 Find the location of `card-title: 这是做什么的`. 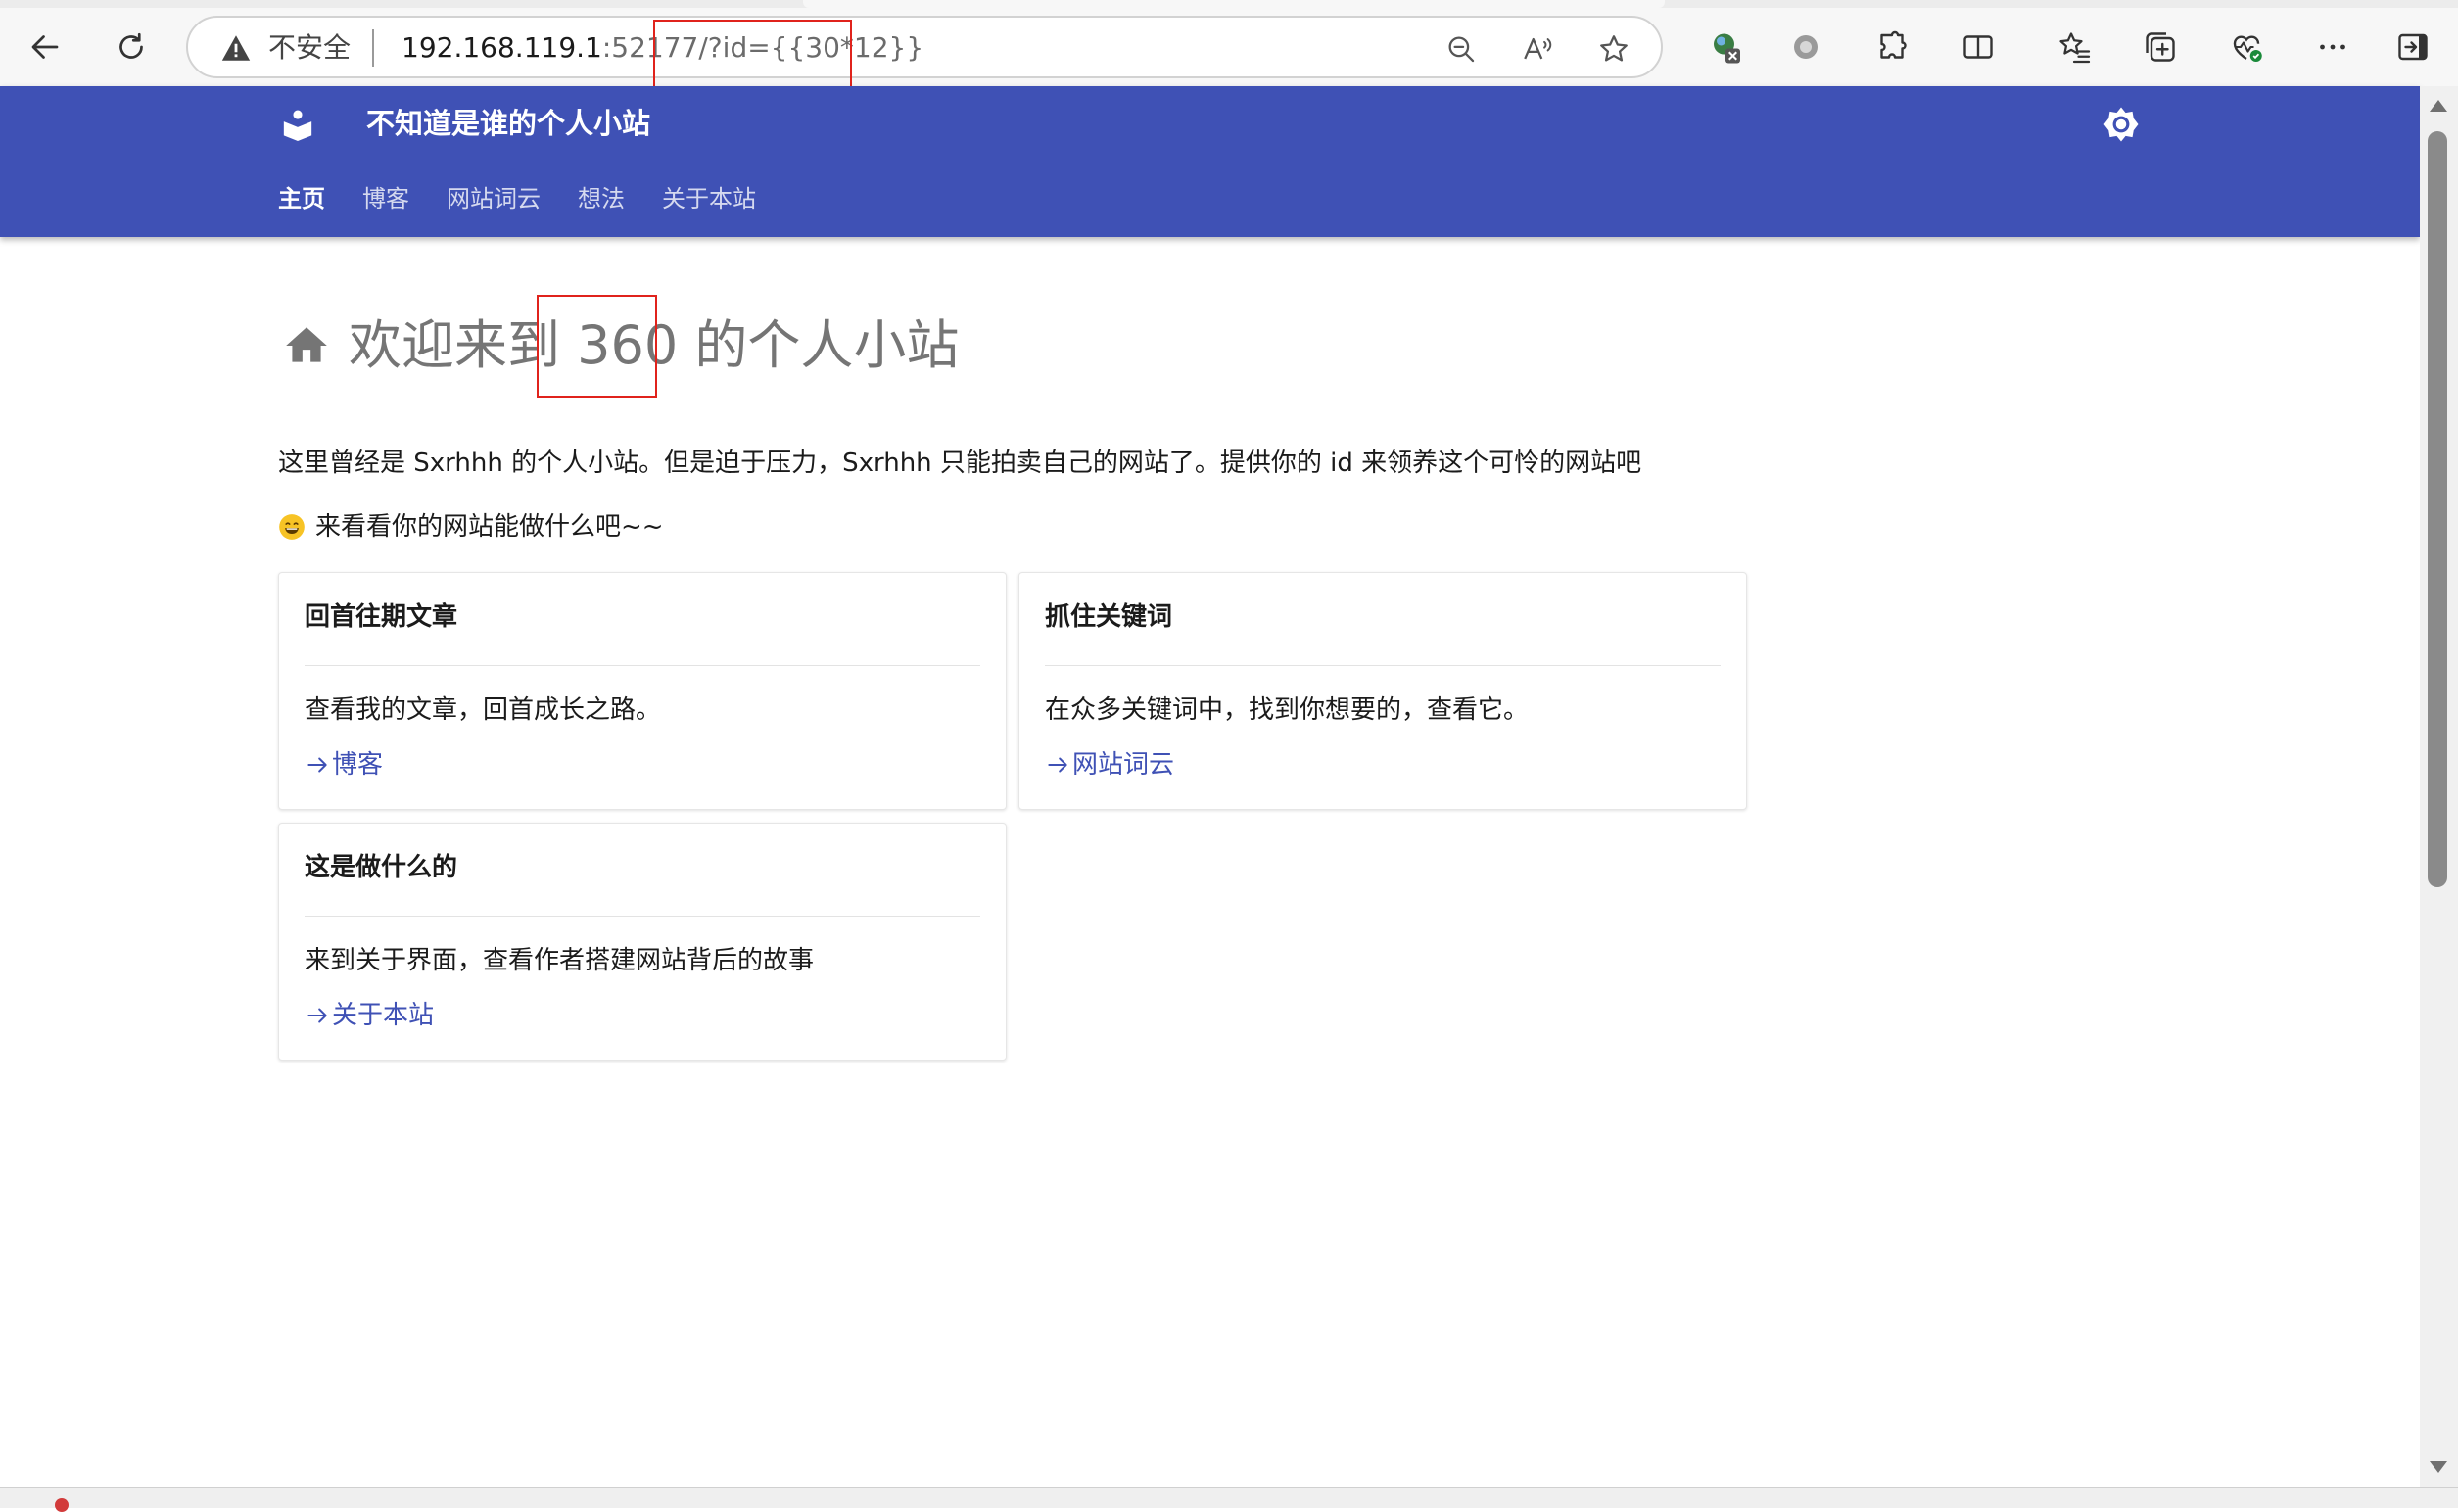

card-title: 这是做什么的 is located at coordinates (381, 867).